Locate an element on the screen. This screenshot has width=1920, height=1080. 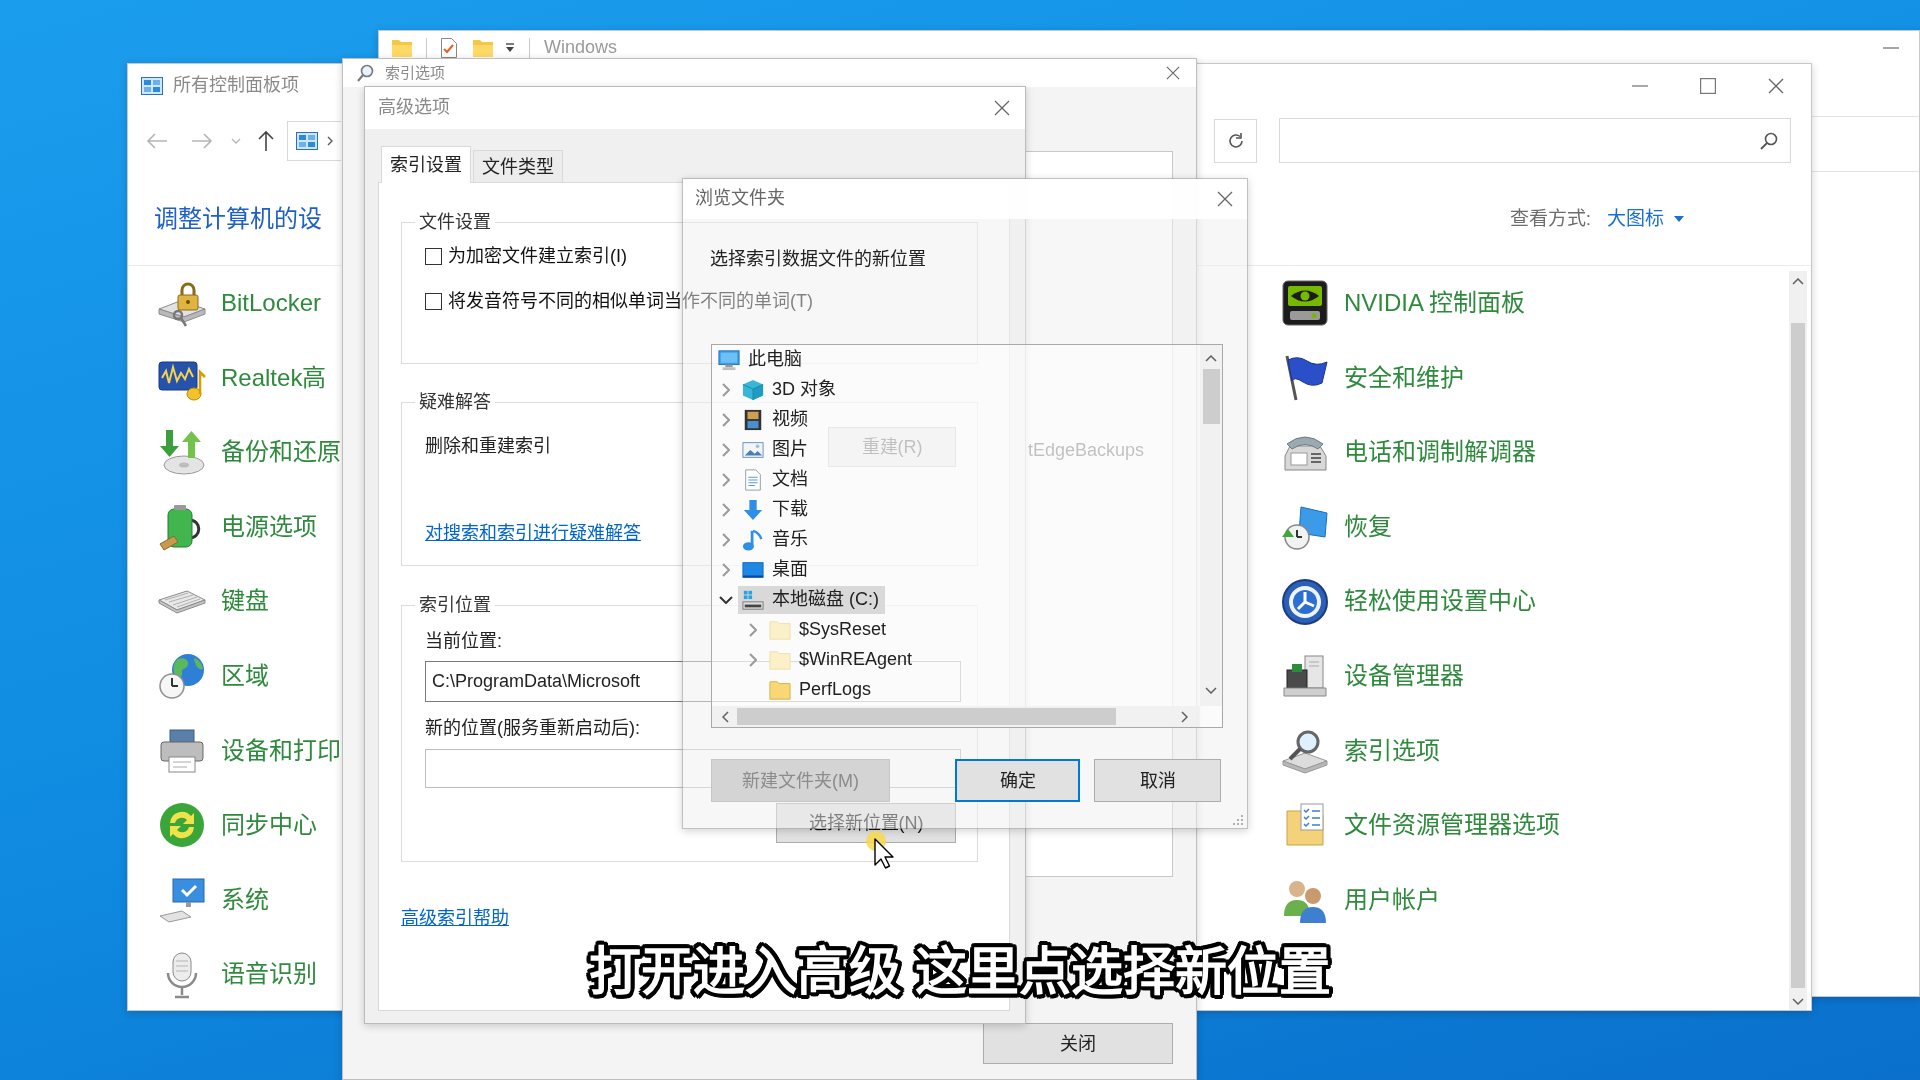
field-label: 新的位置(服务重新启动后): is located at coordinates (532, 728).